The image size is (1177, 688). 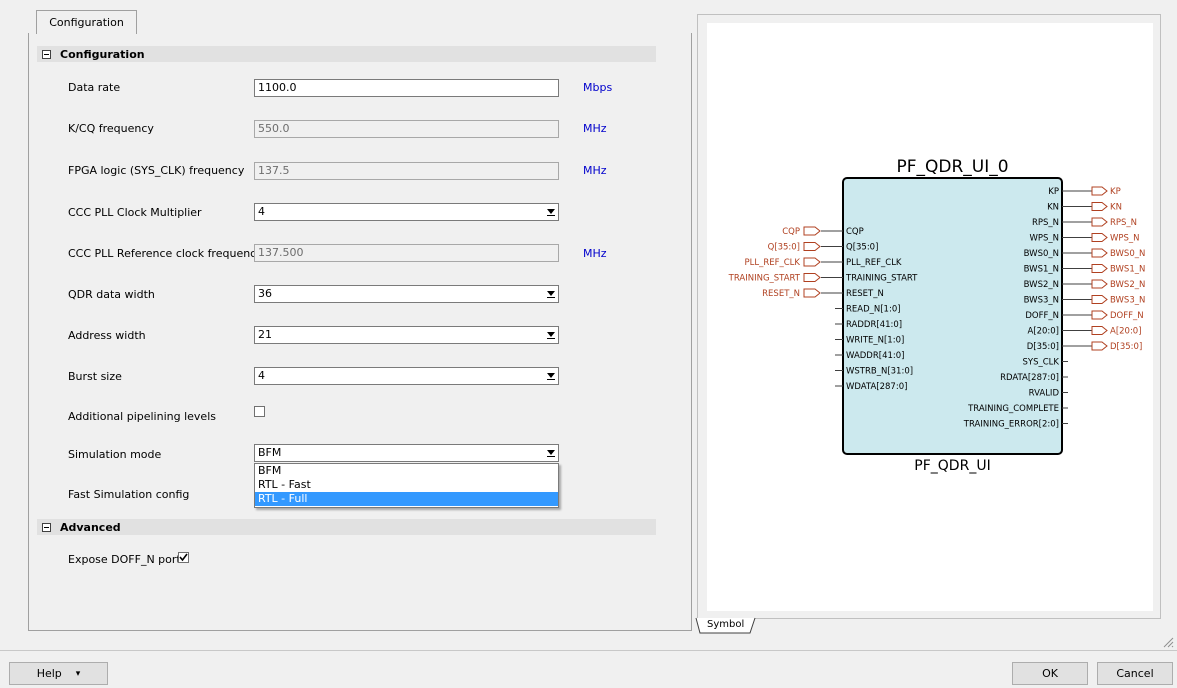 I want to click on external-port-label: KN, so click(x=1116, y=208).